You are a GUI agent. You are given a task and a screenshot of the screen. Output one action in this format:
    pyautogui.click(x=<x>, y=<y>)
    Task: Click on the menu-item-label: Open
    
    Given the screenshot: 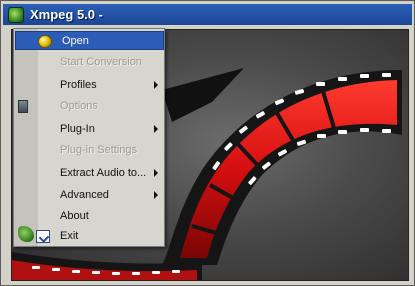 What is the action you would take?
    pyautogui.click(x=75, y=41)
    